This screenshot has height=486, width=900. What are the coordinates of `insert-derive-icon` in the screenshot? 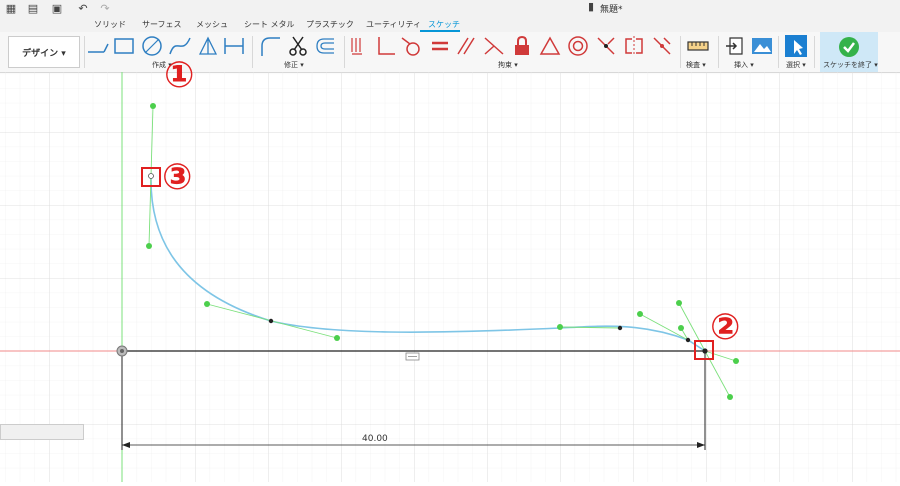 It's located at (736, 46).